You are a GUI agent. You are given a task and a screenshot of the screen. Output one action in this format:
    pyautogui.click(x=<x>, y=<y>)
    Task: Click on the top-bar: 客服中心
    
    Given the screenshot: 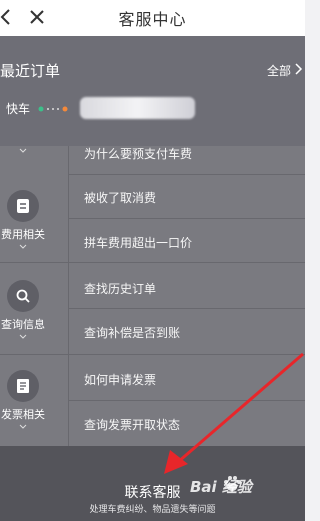 What is the action you would take?
    pyautogui.click(x=152, y=18)
    